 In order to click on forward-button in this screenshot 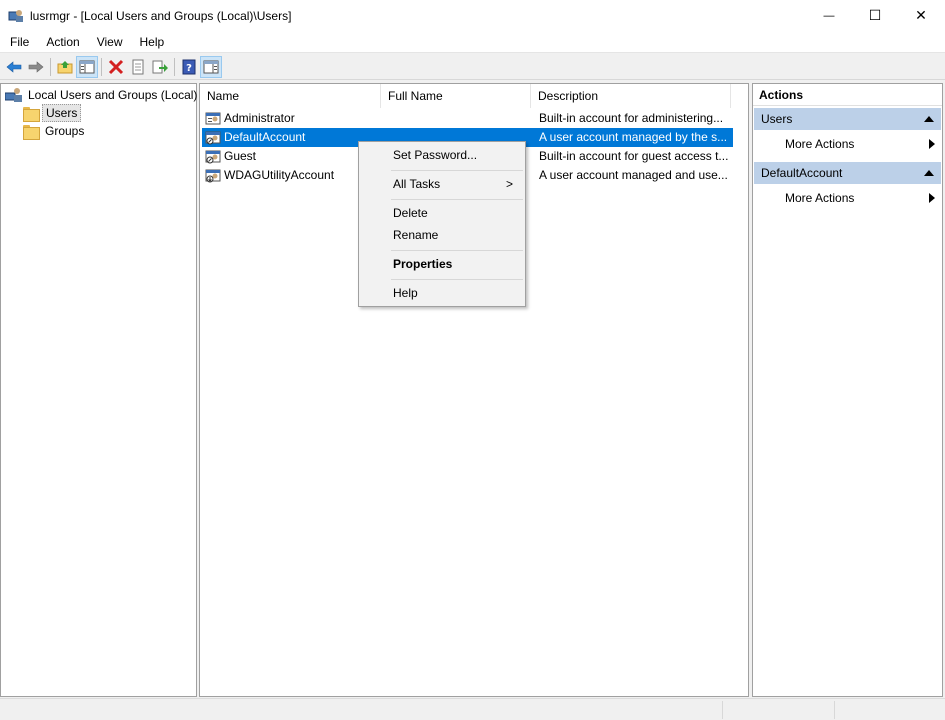, I will do `click(36, 67)`.